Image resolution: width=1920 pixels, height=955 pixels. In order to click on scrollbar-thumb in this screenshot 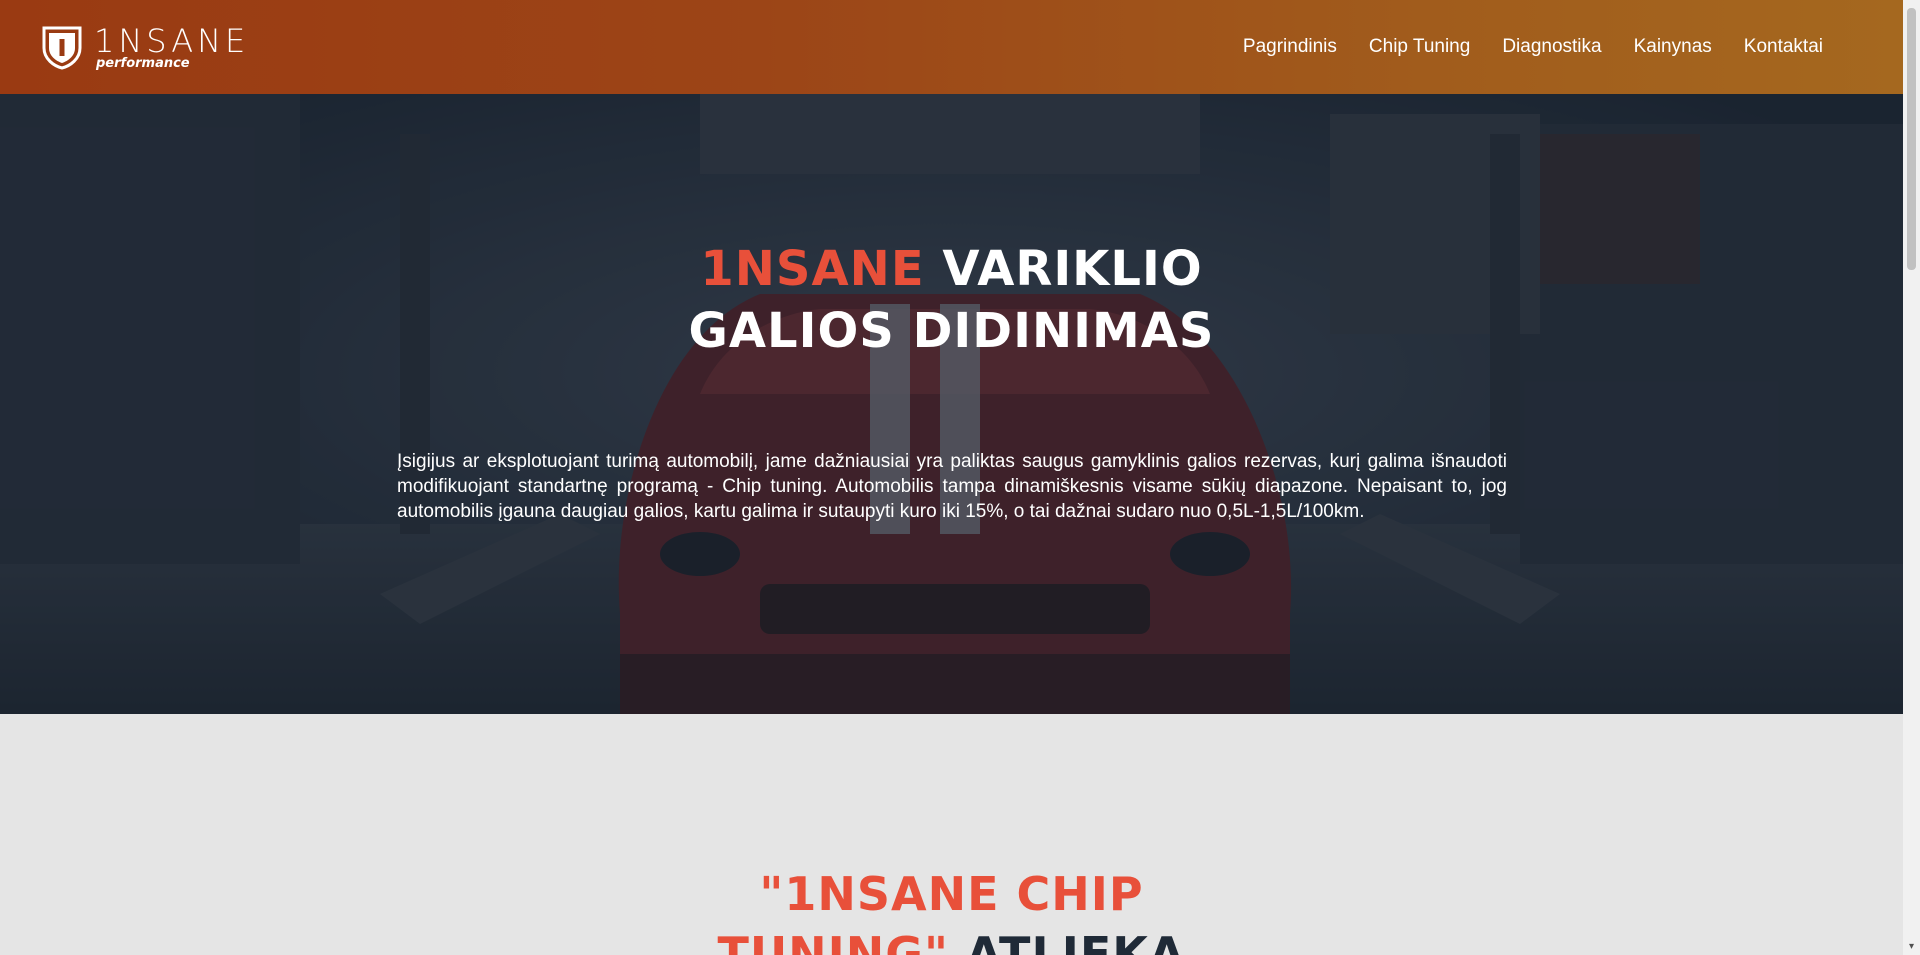, I will do `click(1911, 139)`.